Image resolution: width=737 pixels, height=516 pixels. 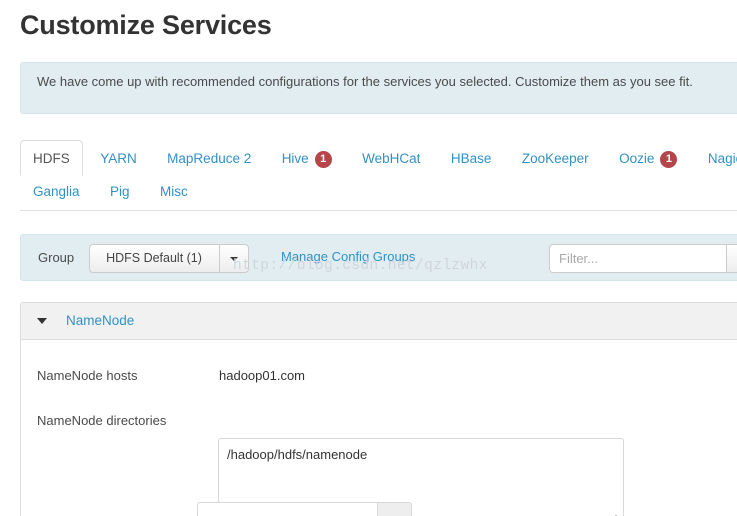 I want to click on page-title: Customize Services, so click(x=146, y=25).